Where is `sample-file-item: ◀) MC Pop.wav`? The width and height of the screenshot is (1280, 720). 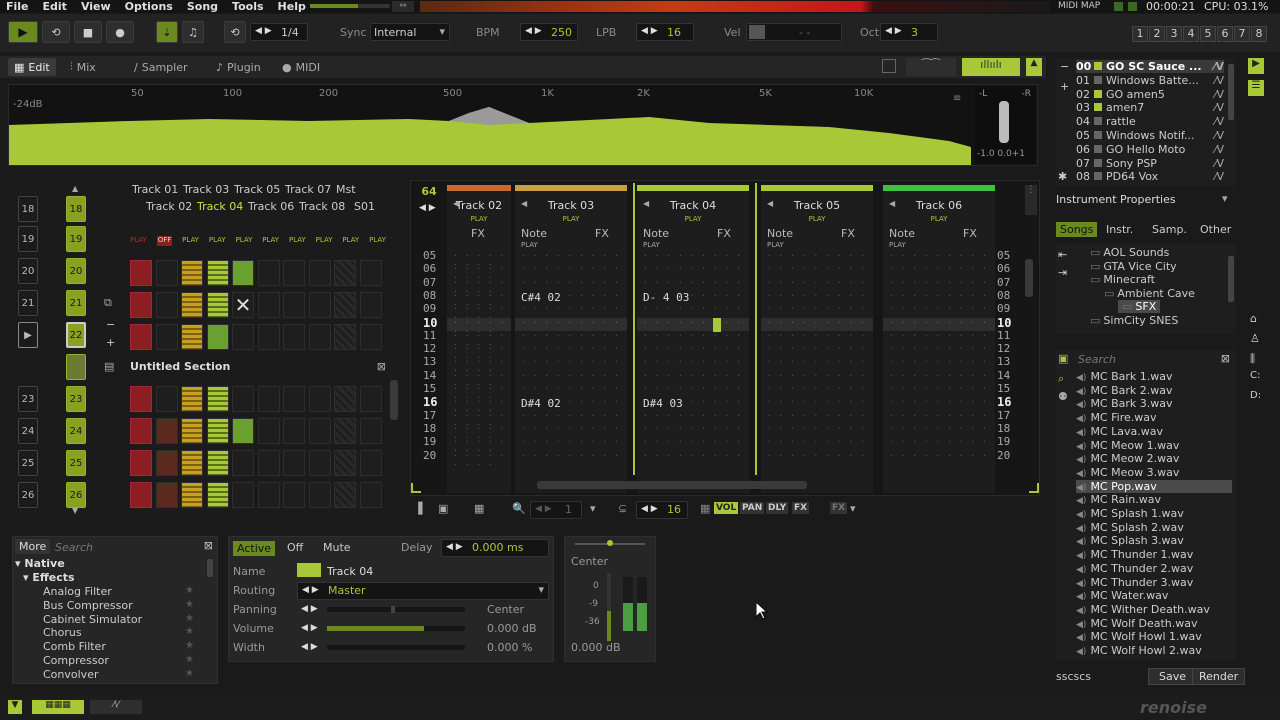
sample-file-item: ◀) MC Pop.wav is located at coordinates (1154, 486).